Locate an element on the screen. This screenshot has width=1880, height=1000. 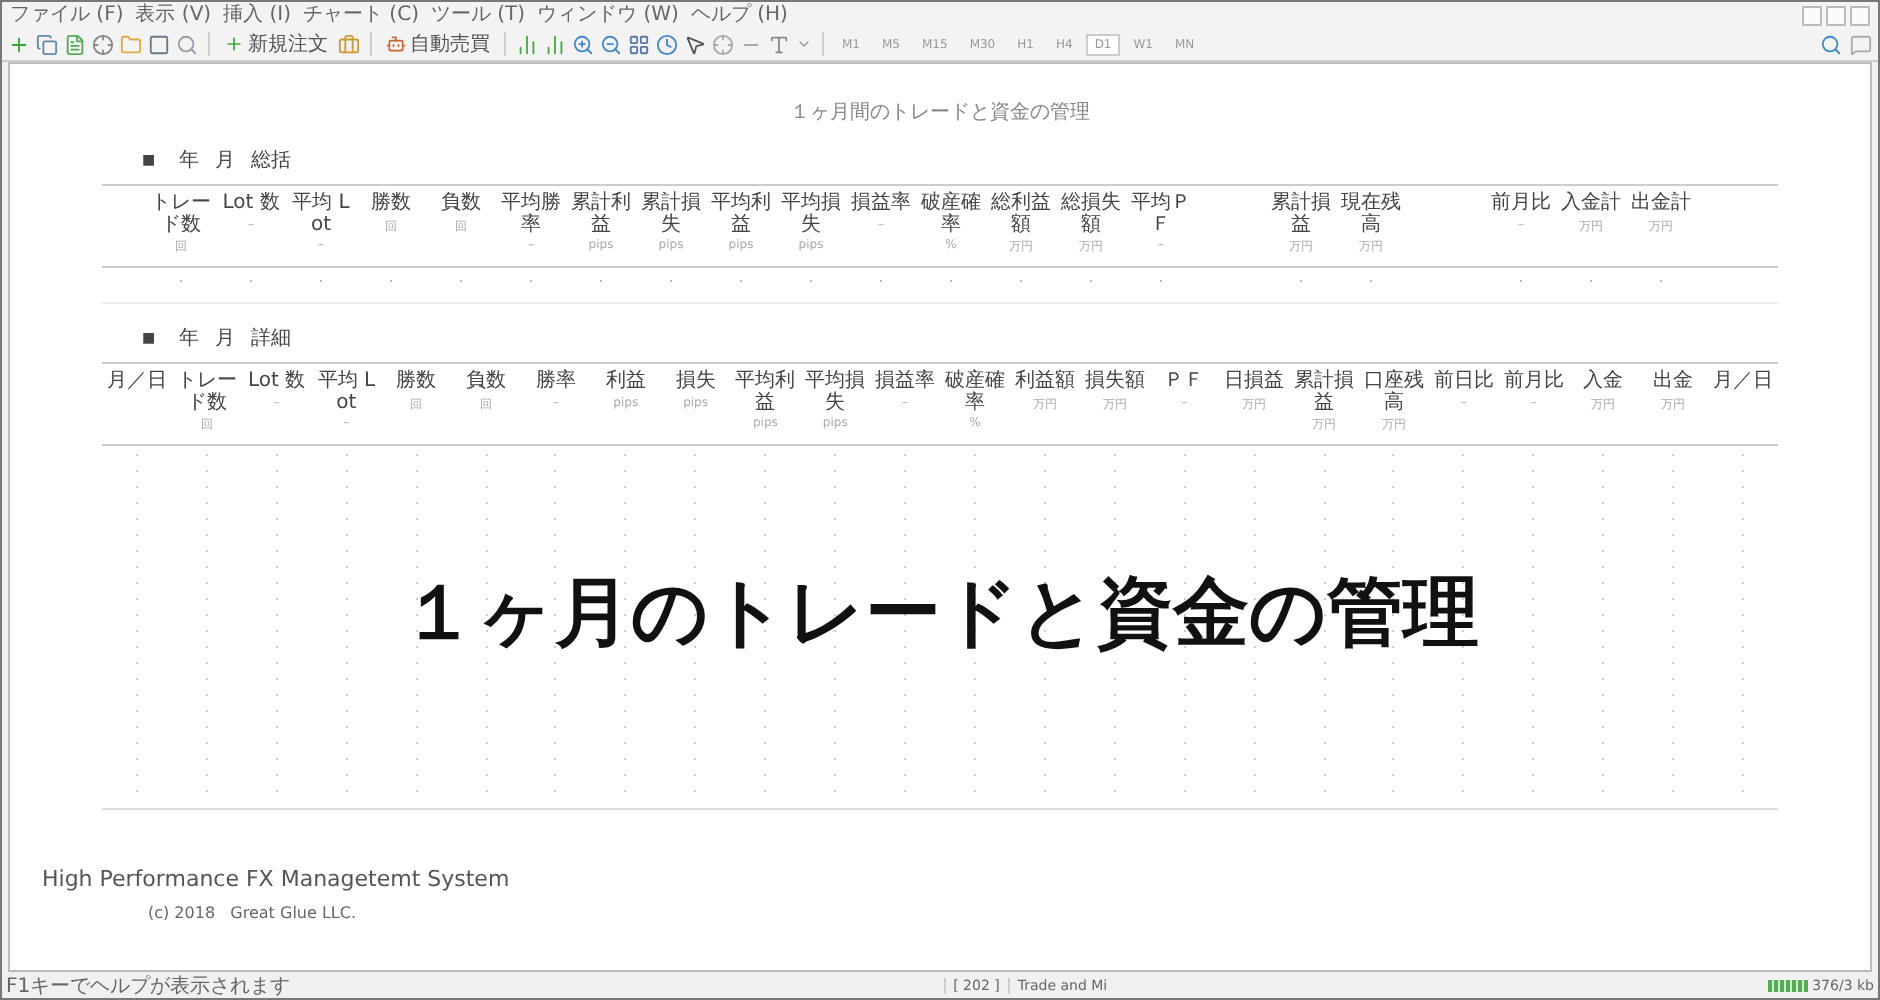
menu-item: ウィンドウ (W) is located at coordinates (608, 15).